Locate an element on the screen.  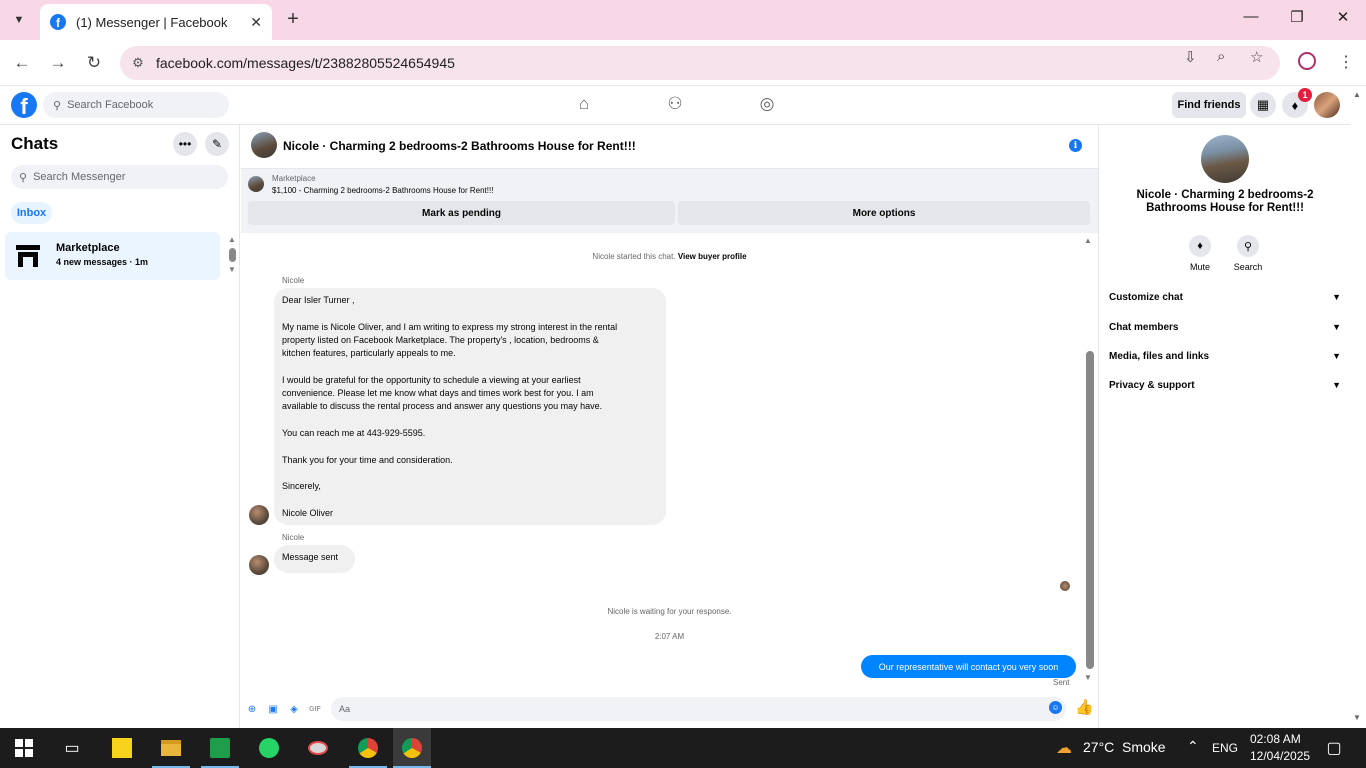
reload-icon: ↻ is located at coordinates (94, 63).